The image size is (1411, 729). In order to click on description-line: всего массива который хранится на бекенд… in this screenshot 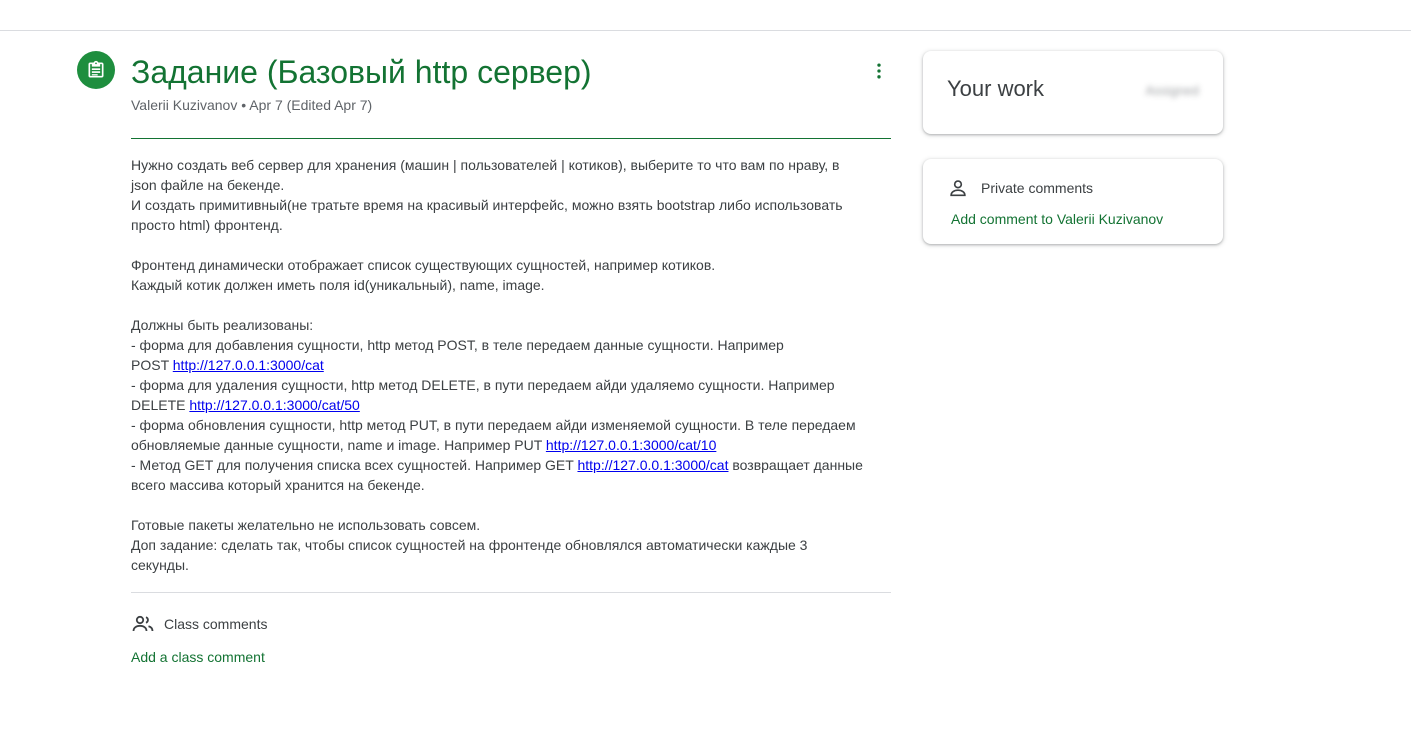, I will do `click(278, 485)`.